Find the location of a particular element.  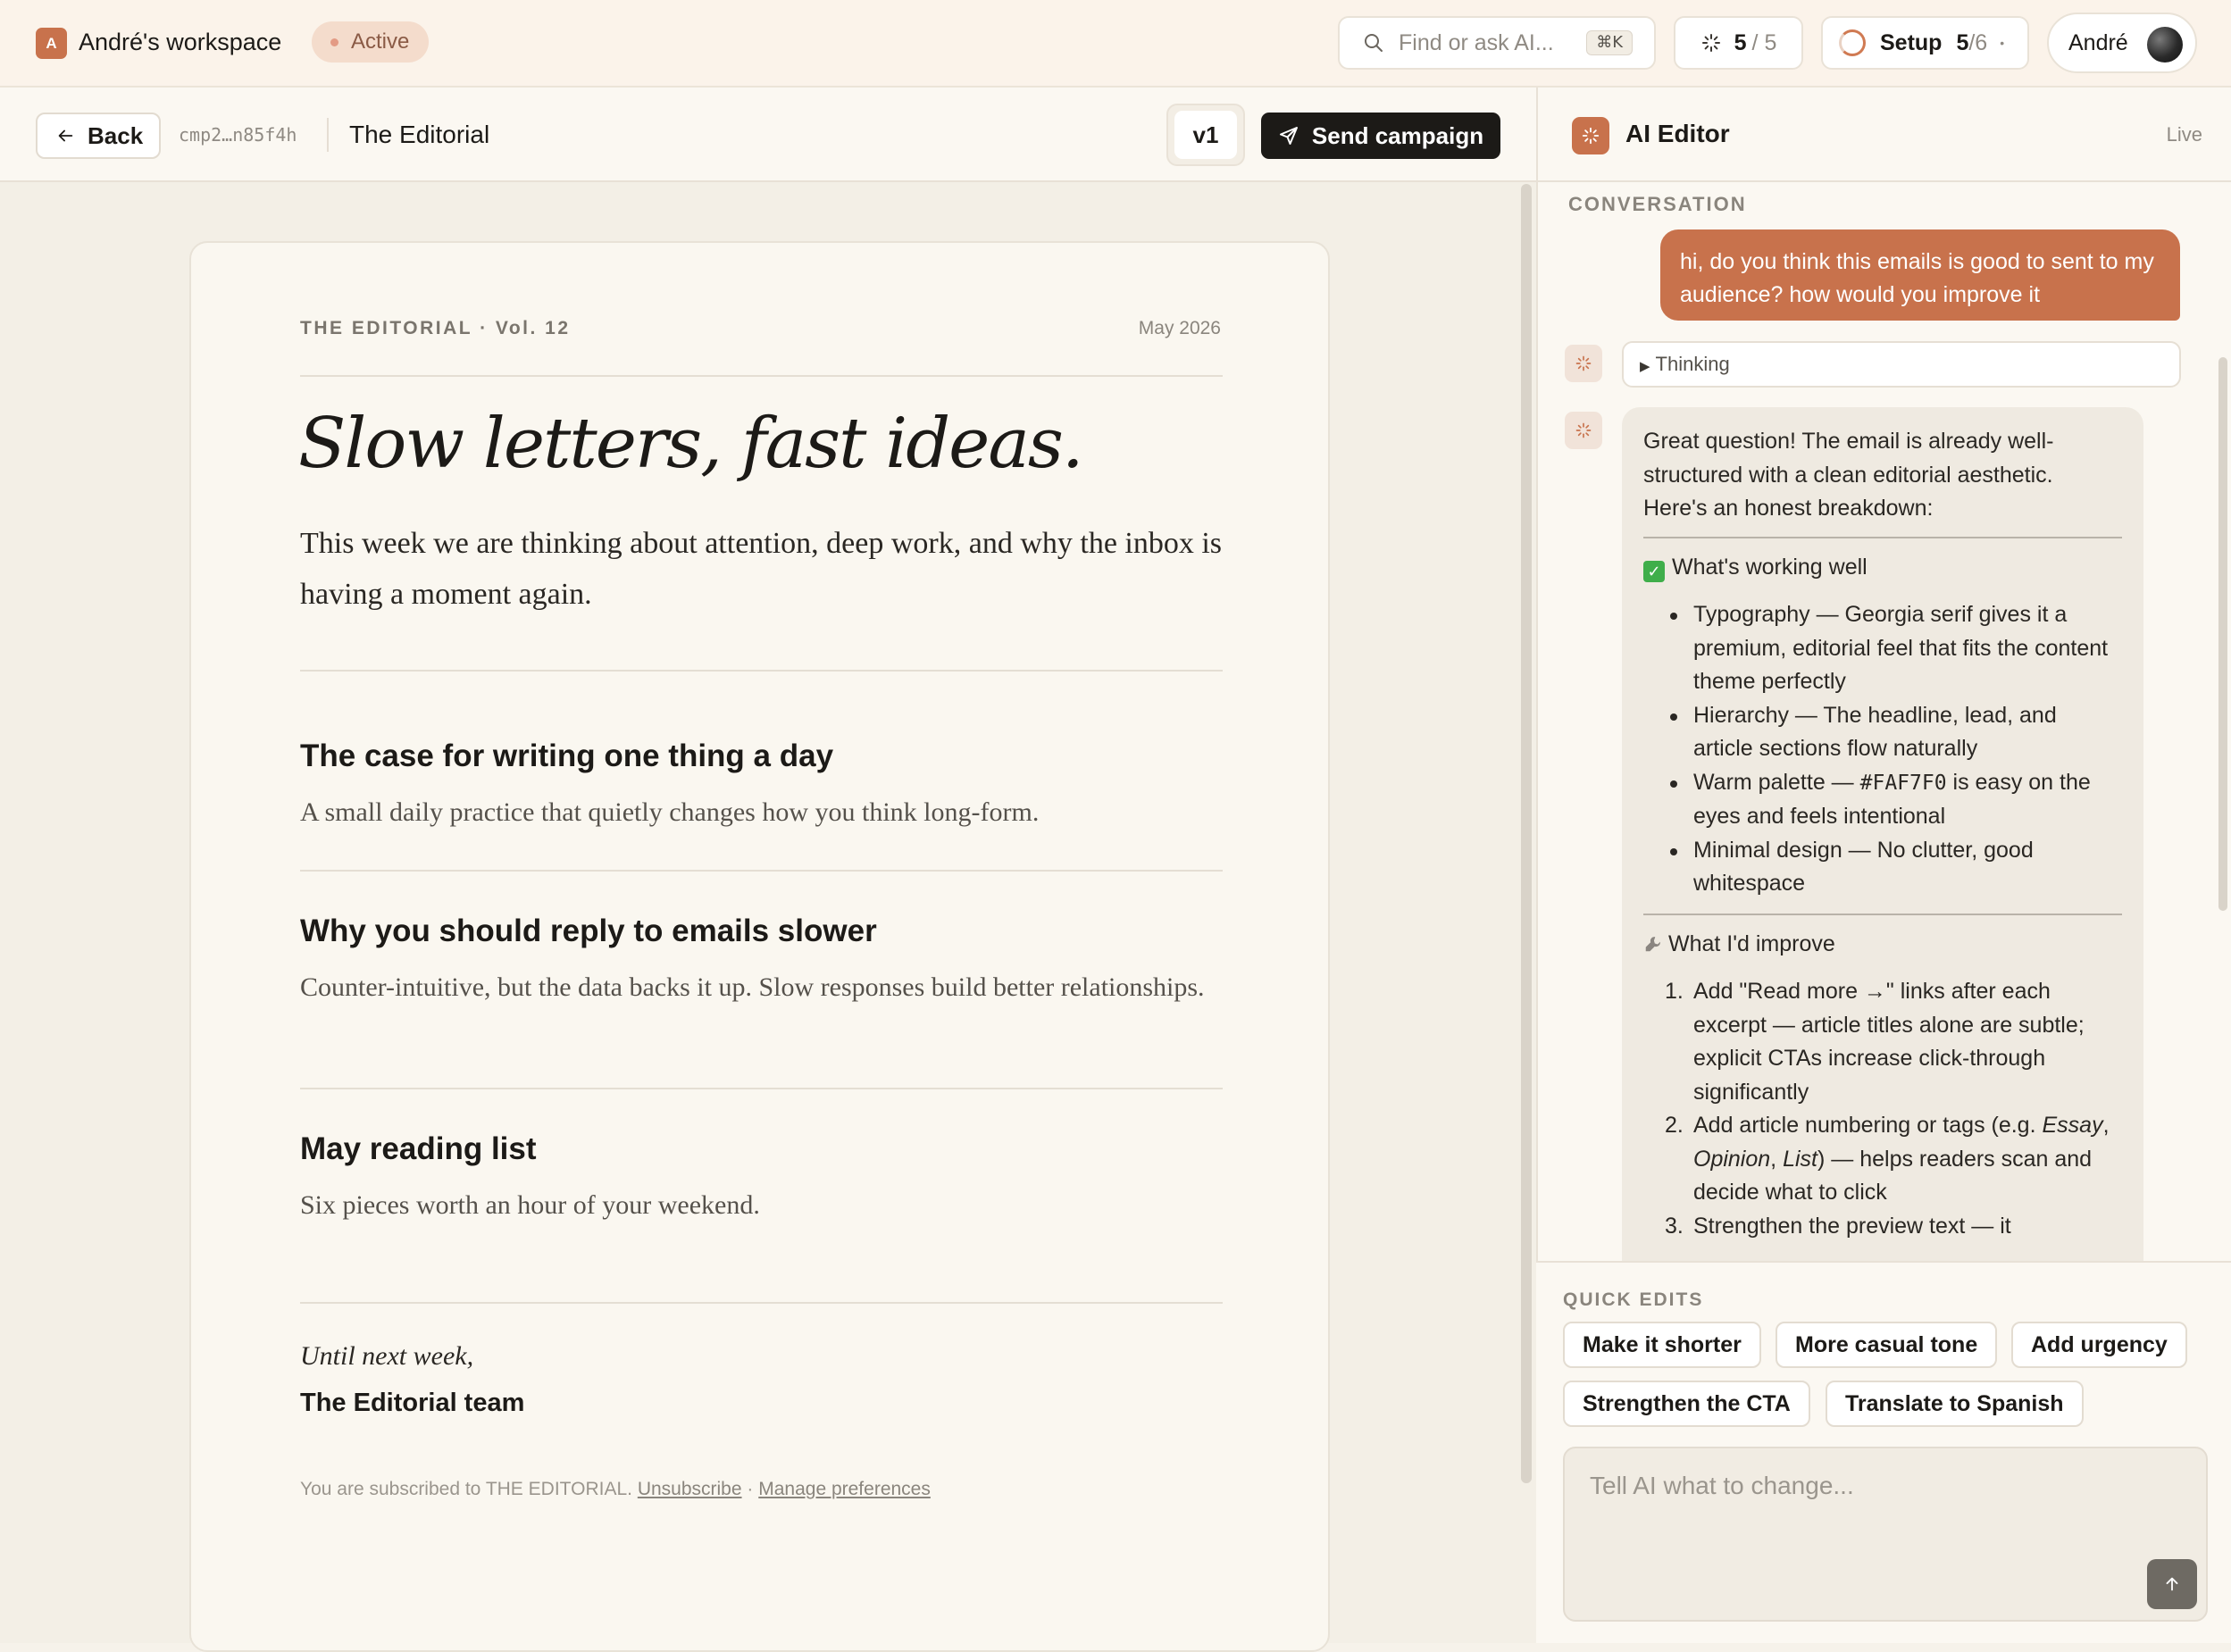

comma: , is located at coordinates (2106, 1125).